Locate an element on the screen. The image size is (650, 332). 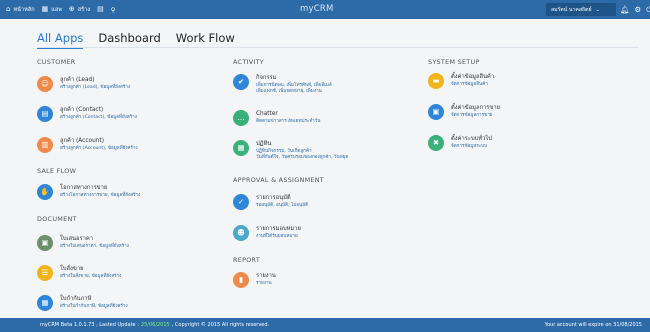
app-sales-setup-subtitle: จัดการข้อมูลการขาย is located at coordinates (472, 115).